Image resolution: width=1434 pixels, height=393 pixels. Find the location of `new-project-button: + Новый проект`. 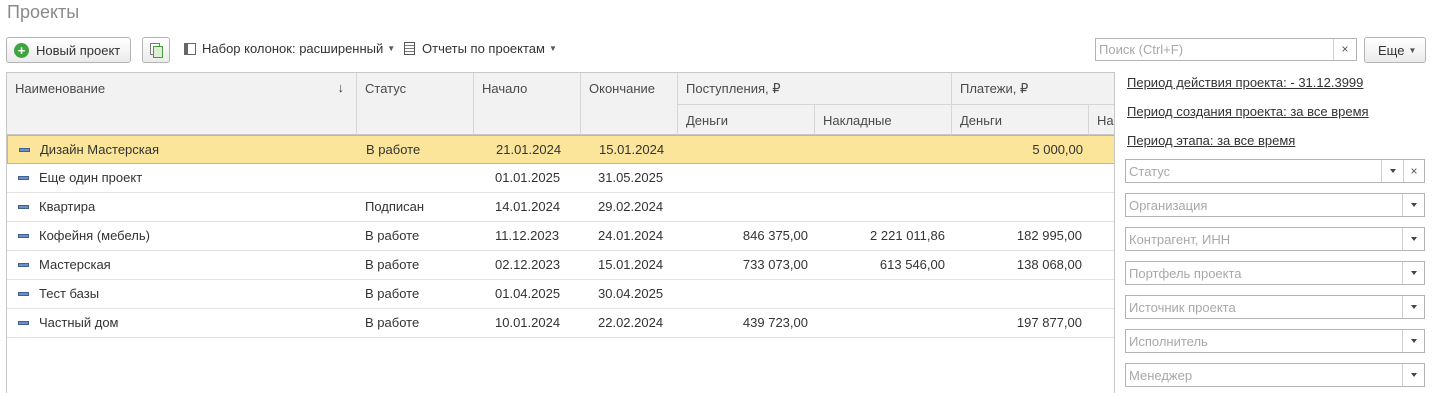

new-project-button: + Новый проект is located at coordinates (68, 50).